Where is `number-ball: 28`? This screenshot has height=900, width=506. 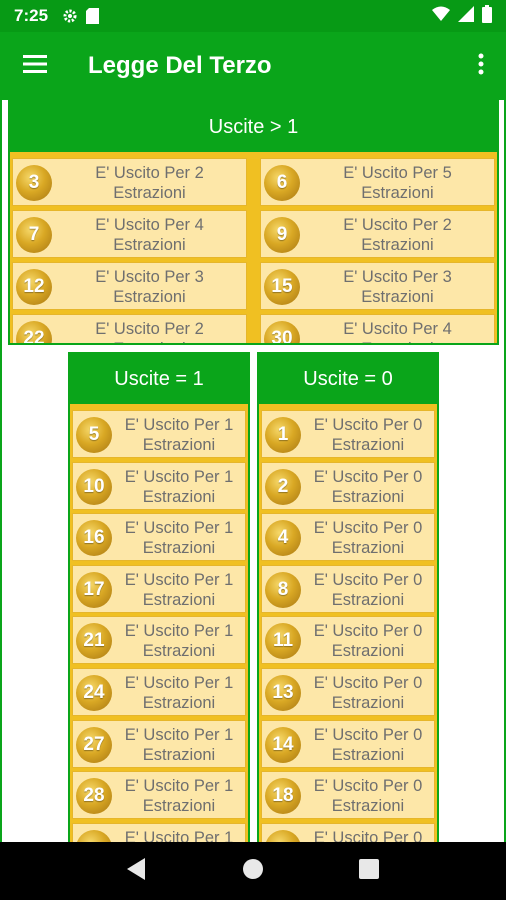 number-ball: 28 is located at coordinates (94, 796).